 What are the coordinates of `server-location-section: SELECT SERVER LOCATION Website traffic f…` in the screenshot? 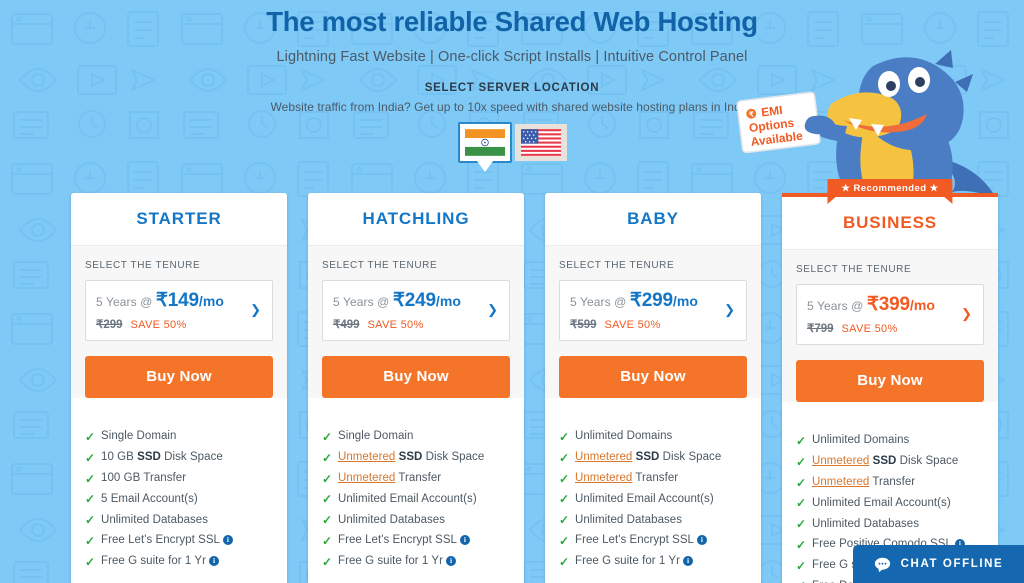 It's located at (512, 122).